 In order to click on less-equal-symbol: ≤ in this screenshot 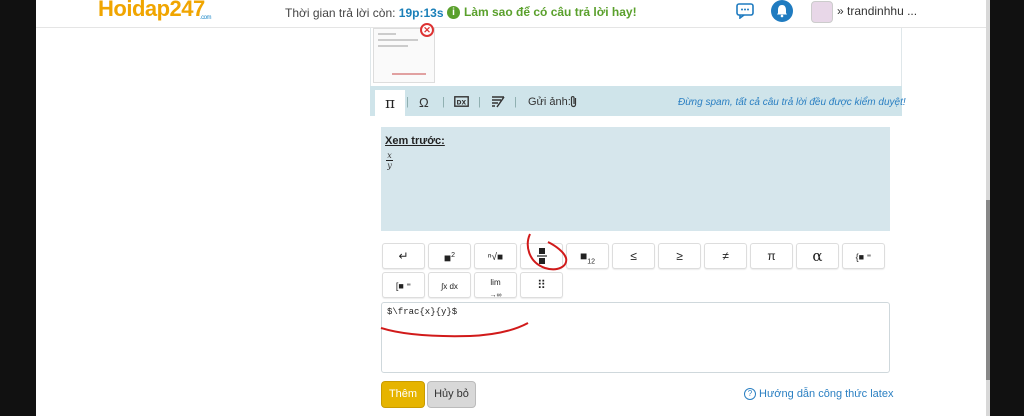, I will do `click(633, 256)`.